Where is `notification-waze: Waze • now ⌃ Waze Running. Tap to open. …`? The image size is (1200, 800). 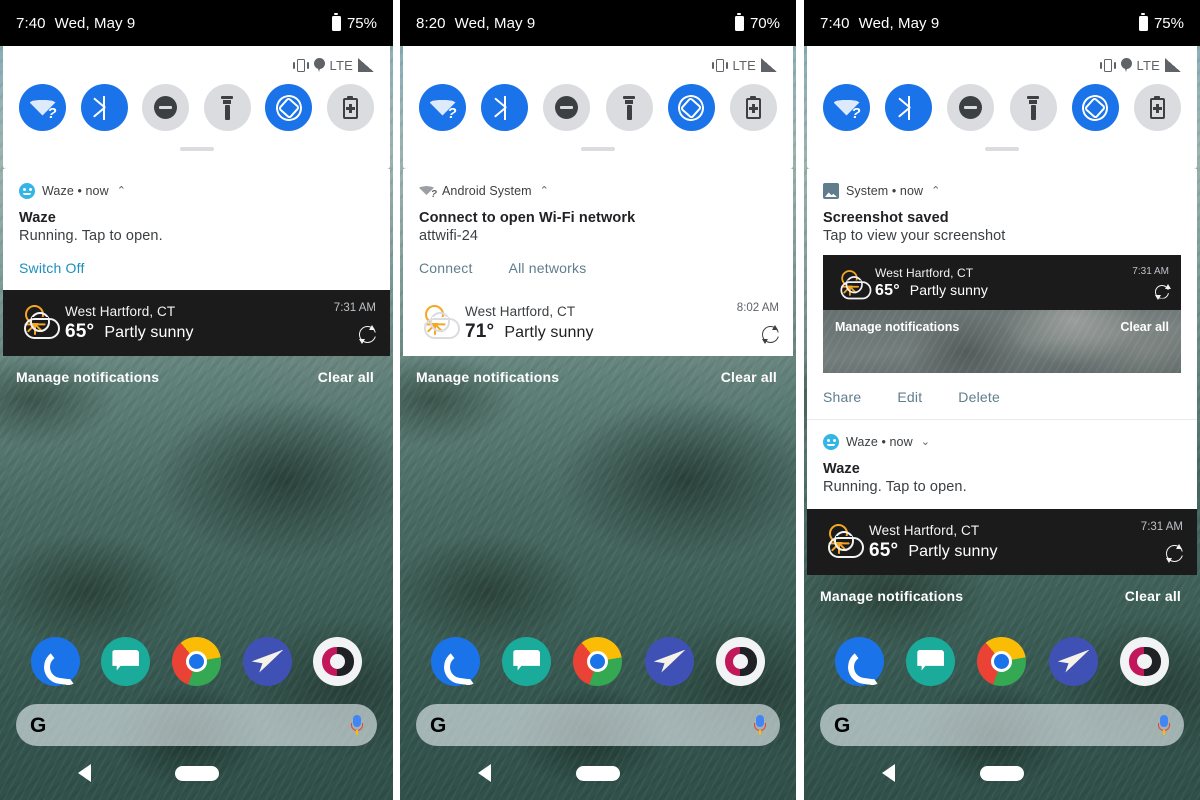 notification-waze: Waze • now ⌃ Waze Running. Tap to open. … is located at coordinates (196, 229).